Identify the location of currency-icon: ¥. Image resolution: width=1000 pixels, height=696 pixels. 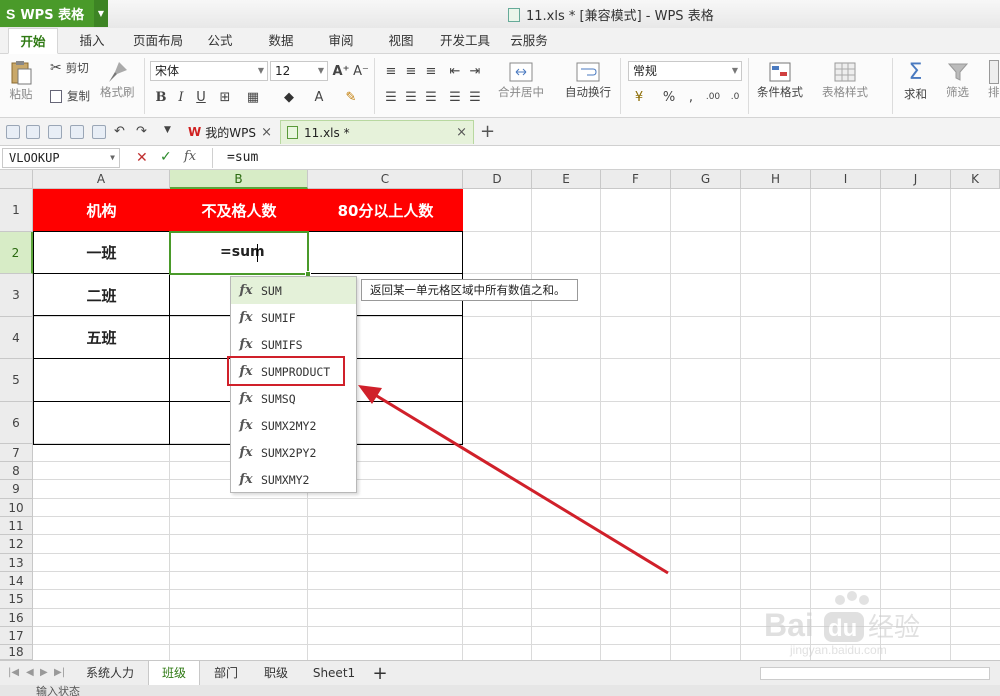
(639, 97).